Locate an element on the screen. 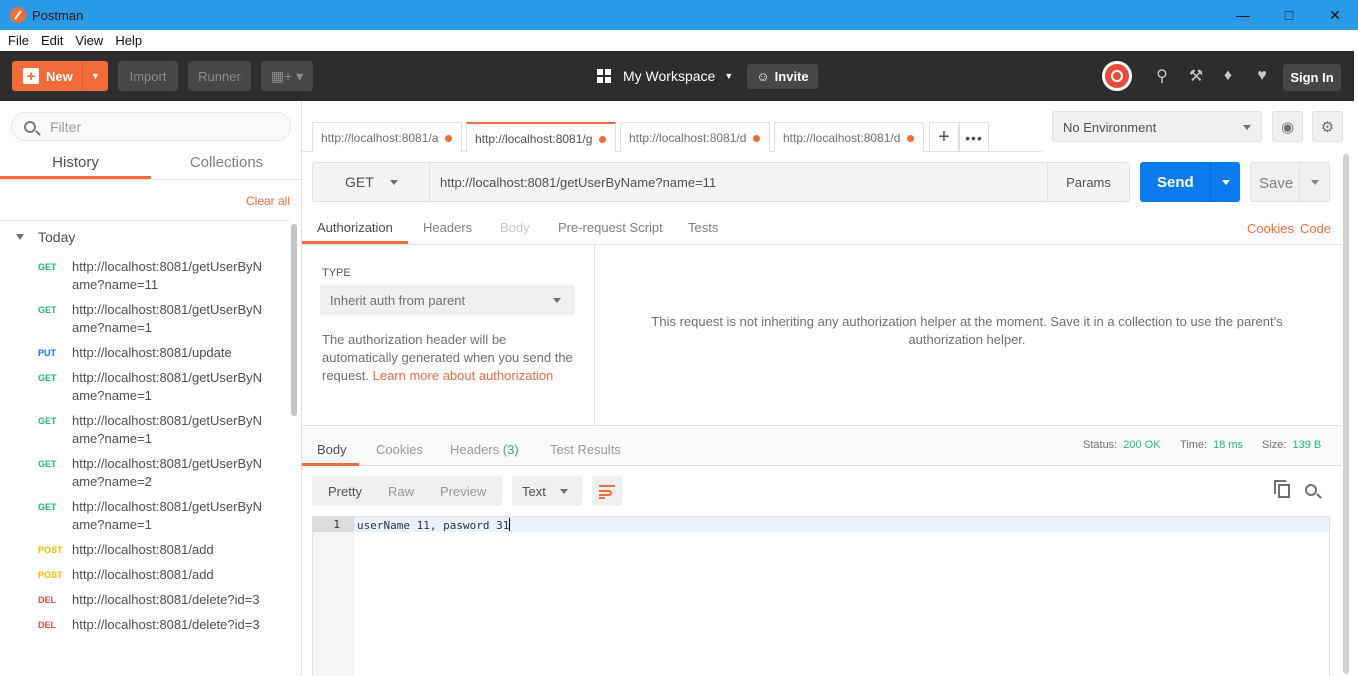 This screenshot has height=676, width=1358. main-scrollbar is located at coordinates (1346, 414).